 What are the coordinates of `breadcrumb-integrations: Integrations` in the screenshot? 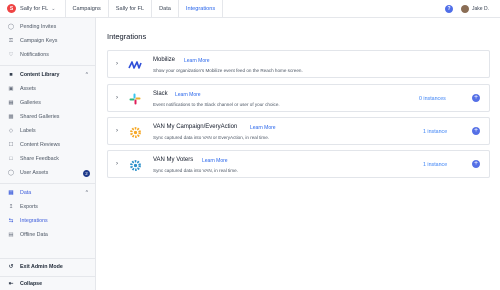 It's located at (200, 9).